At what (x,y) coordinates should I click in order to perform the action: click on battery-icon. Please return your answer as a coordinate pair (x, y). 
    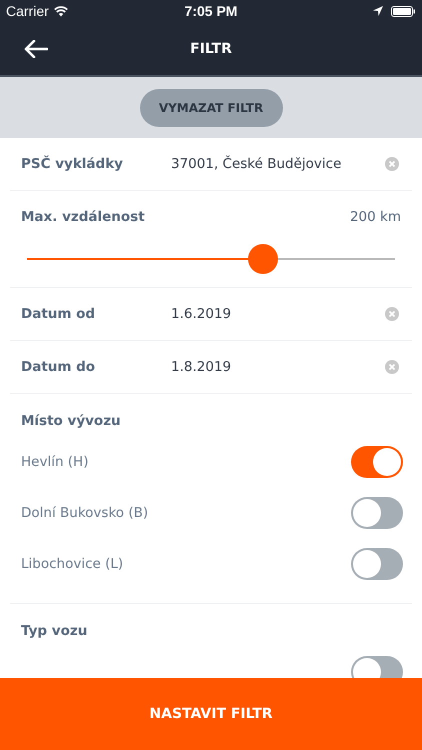
    Looking at the image, I should click on (403, 11).